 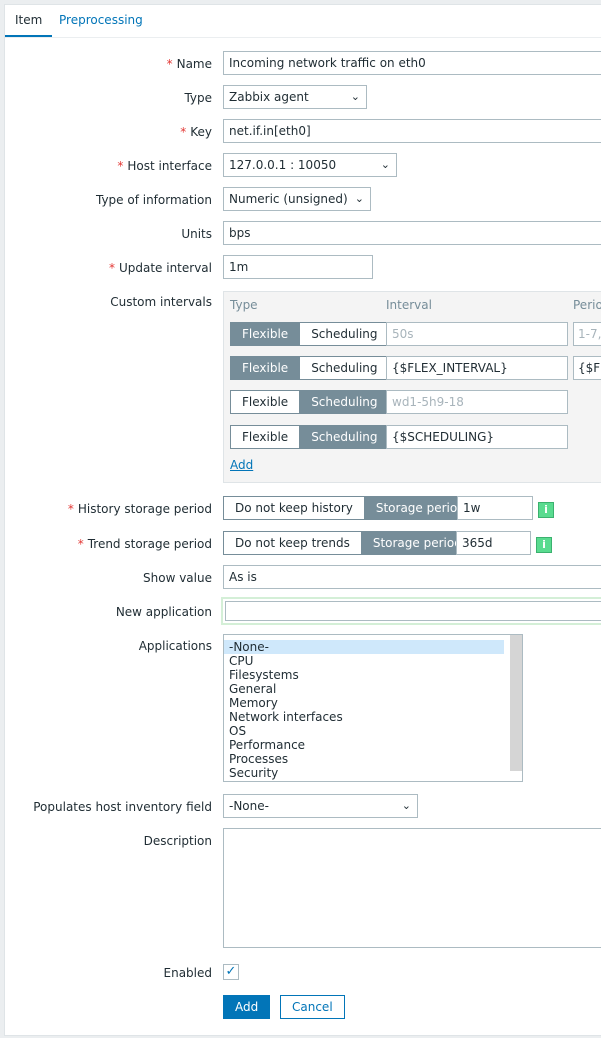 What do you see at coordinates (294, 508) in the screenshot?
I see `do-not-keep-history-option: Do not keep history` at bounding box center [294, 508].